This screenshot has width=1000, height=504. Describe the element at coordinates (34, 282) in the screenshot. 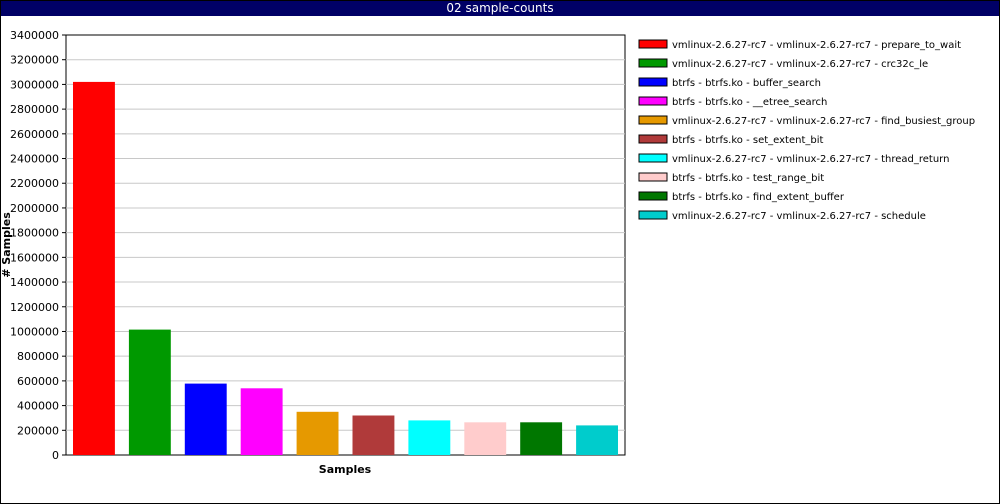

I see `y-tick-label: 1400000` at that location.